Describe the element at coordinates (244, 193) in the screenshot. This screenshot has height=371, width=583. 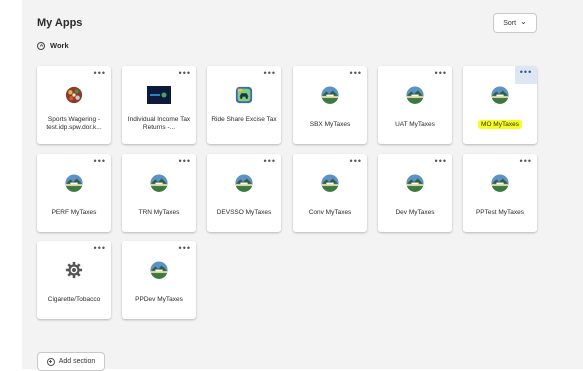
I see `app-tile: ••• DEVSSO MyTaxes` at that location.